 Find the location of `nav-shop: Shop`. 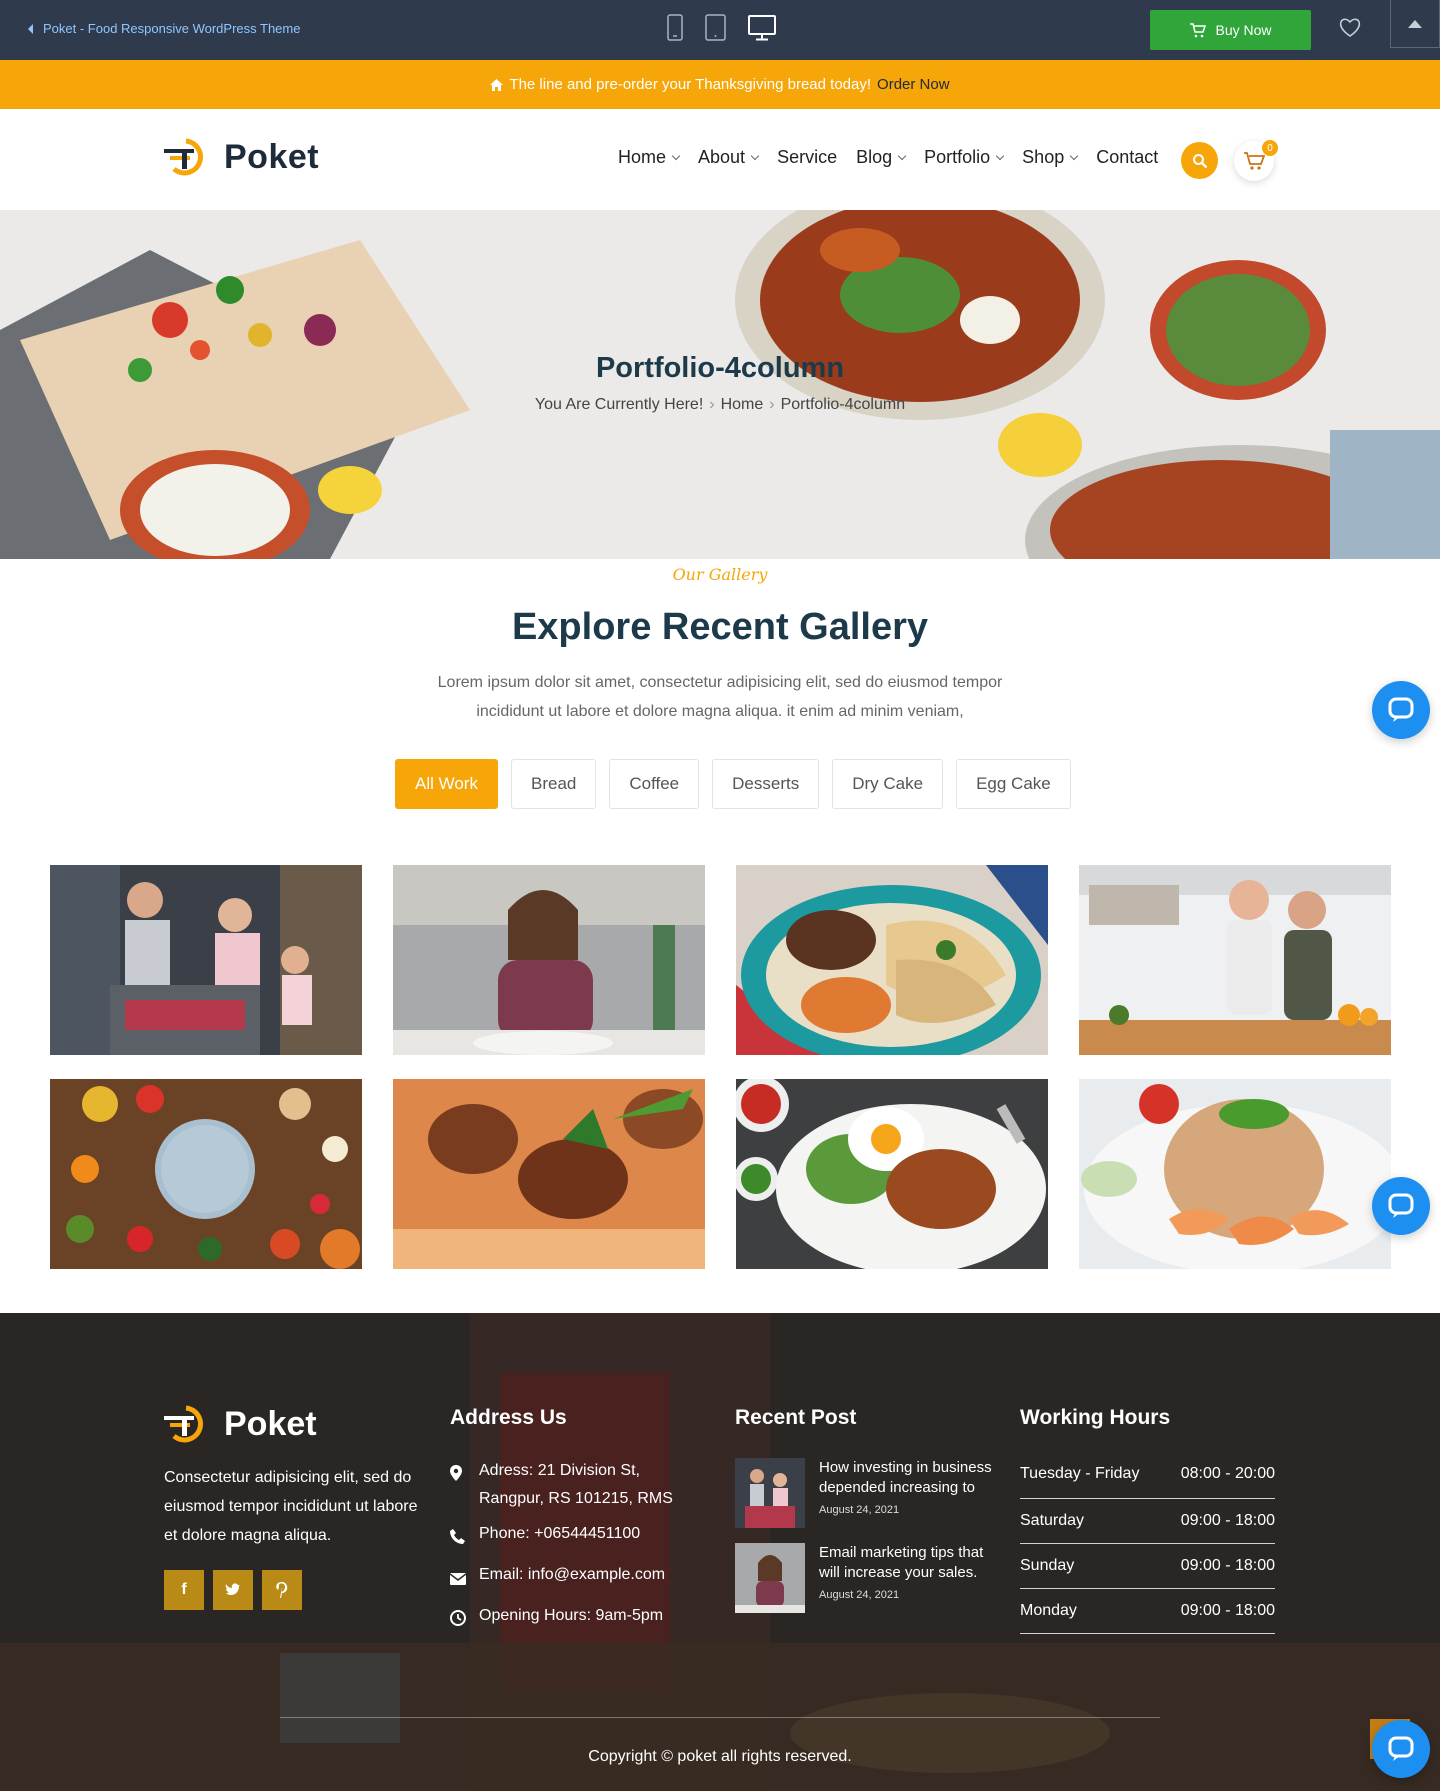

nav-shop: Shop is located at coordinates (1050, 157).